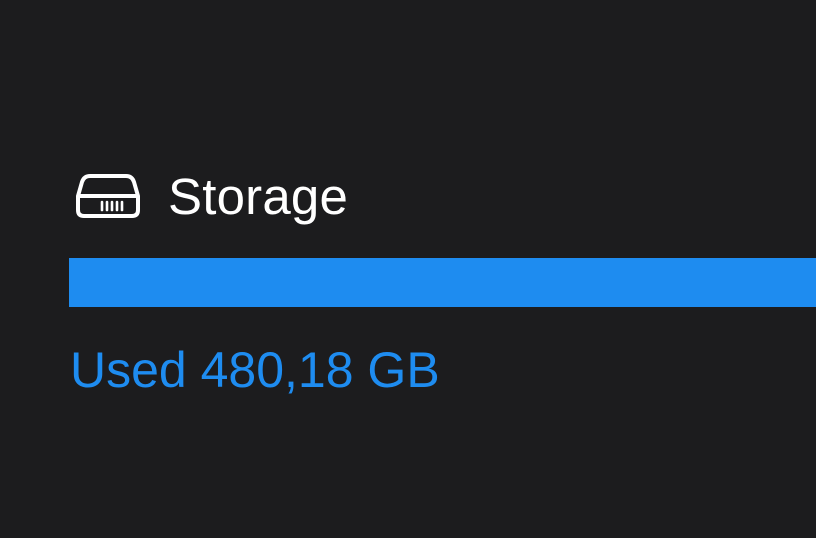 The image size is (816, 538). I want to click on storage-usage-bar, so click(442, 282).